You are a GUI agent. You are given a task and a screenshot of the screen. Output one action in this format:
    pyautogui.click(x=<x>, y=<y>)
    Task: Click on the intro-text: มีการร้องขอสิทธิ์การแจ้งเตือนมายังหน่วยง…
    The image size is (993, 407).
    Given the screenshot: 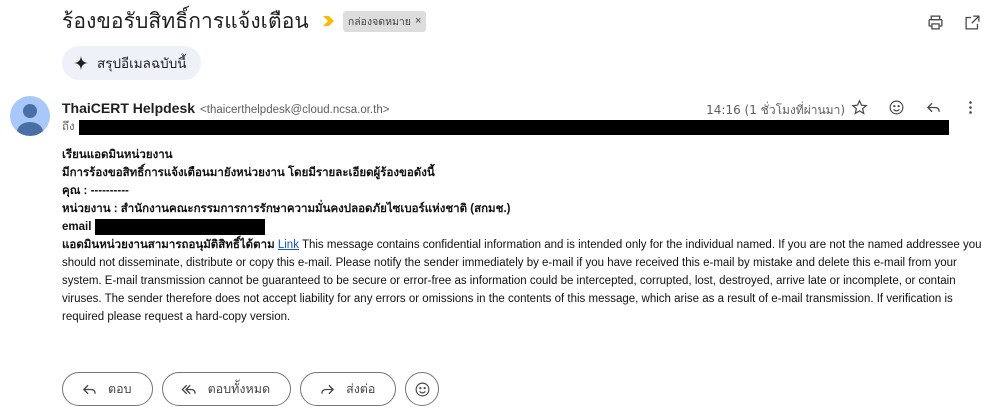 What is the action you would take?
    pyautogui.click(x=248, y=173)
    